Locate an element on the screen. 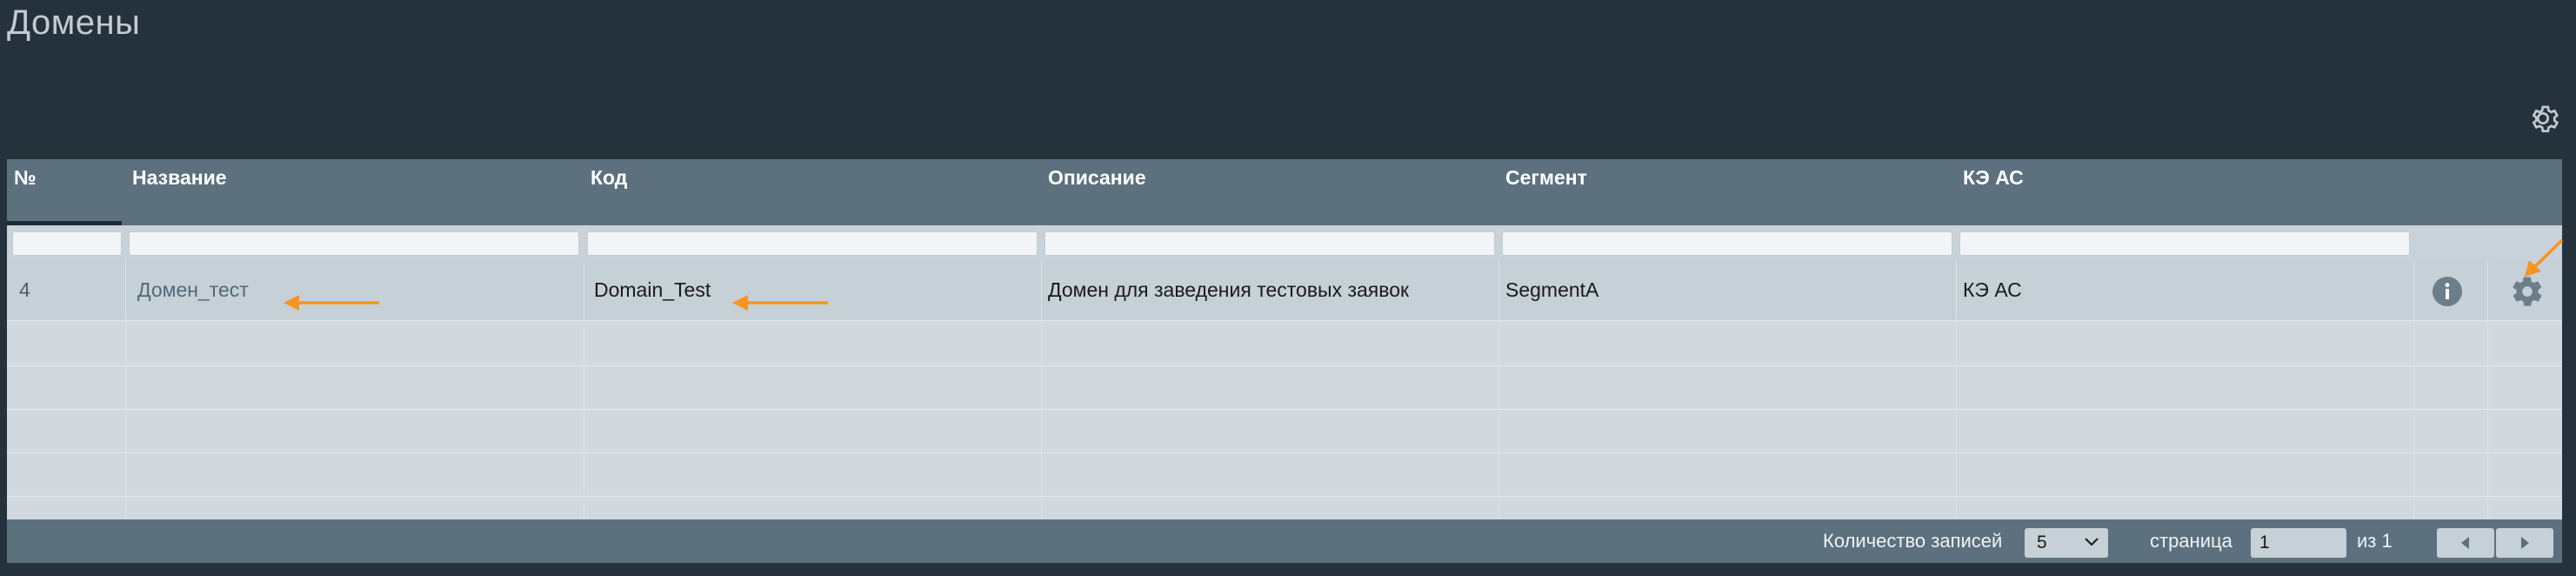  grid-header: № Название Код Описание Сегмент КЭ АС is located at coordinates (1284, 192).